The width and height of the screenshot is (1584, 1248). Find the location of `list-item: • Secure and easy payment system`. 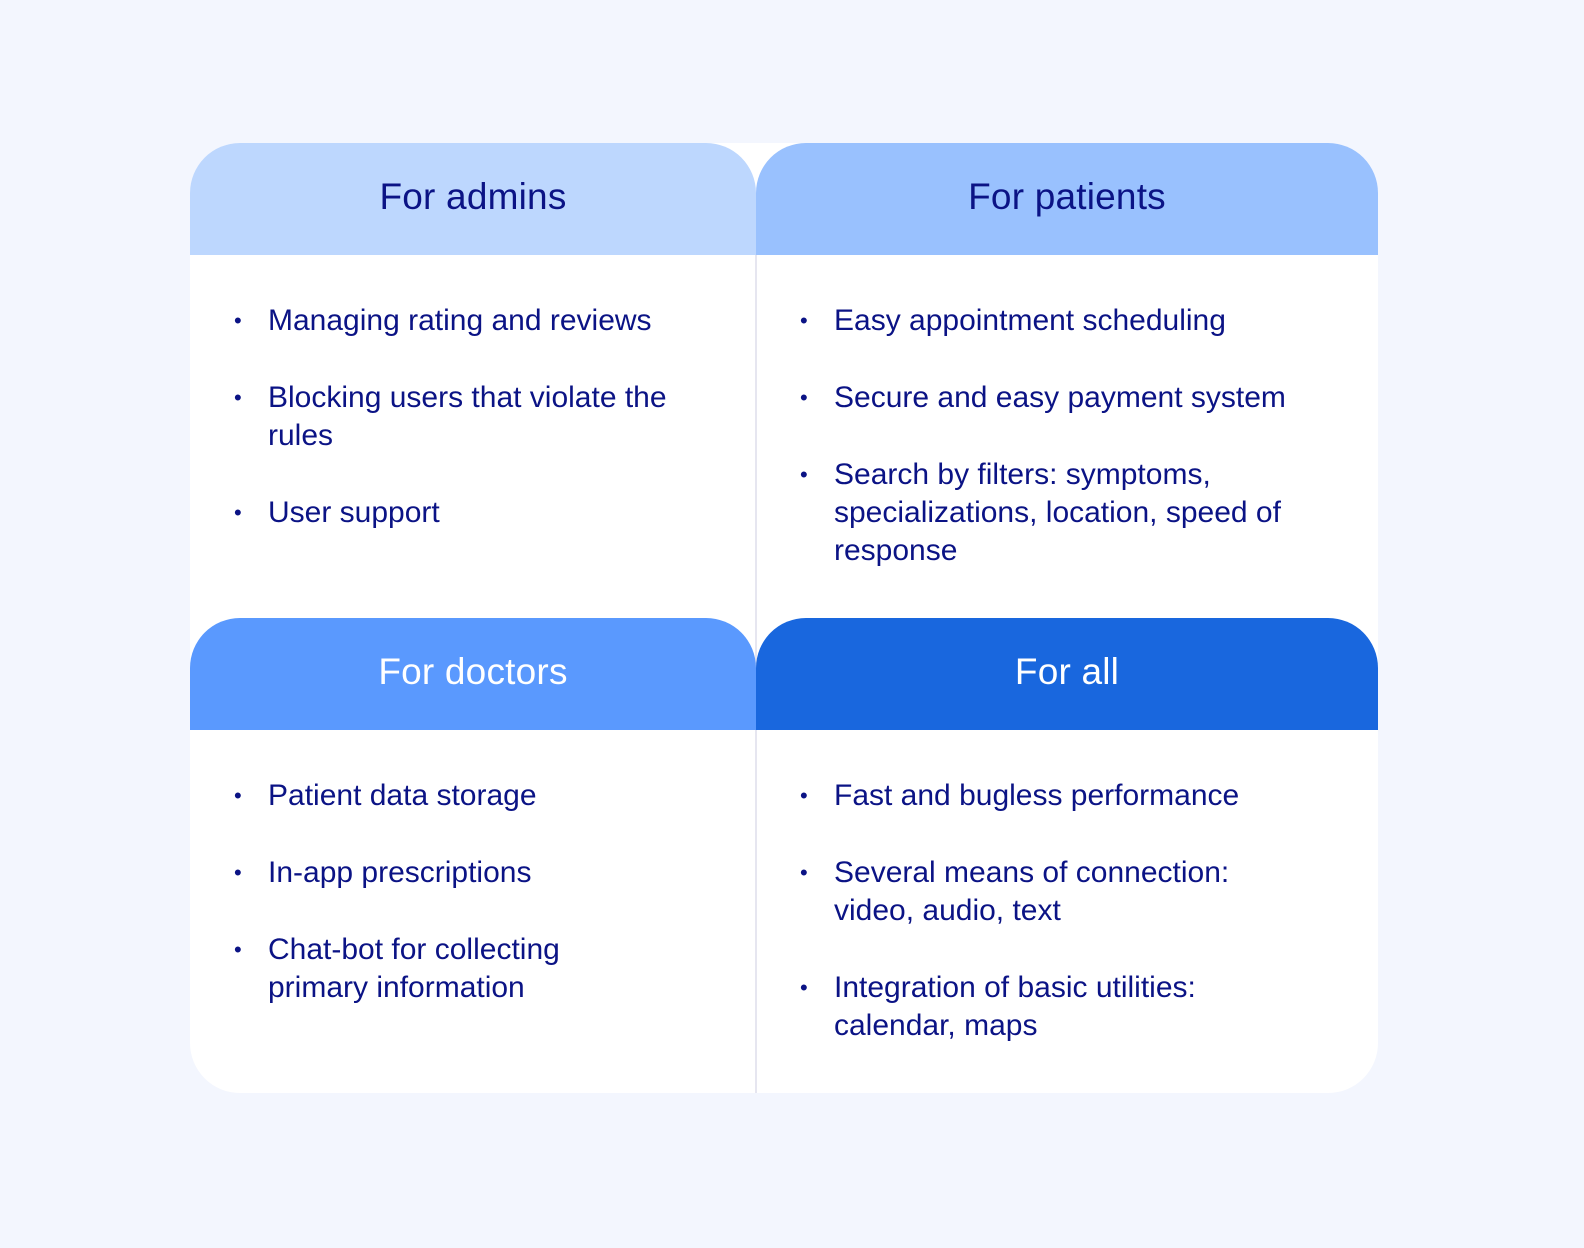

list-item: • Secure and easy payment system is located at coordinates (1055, 398).